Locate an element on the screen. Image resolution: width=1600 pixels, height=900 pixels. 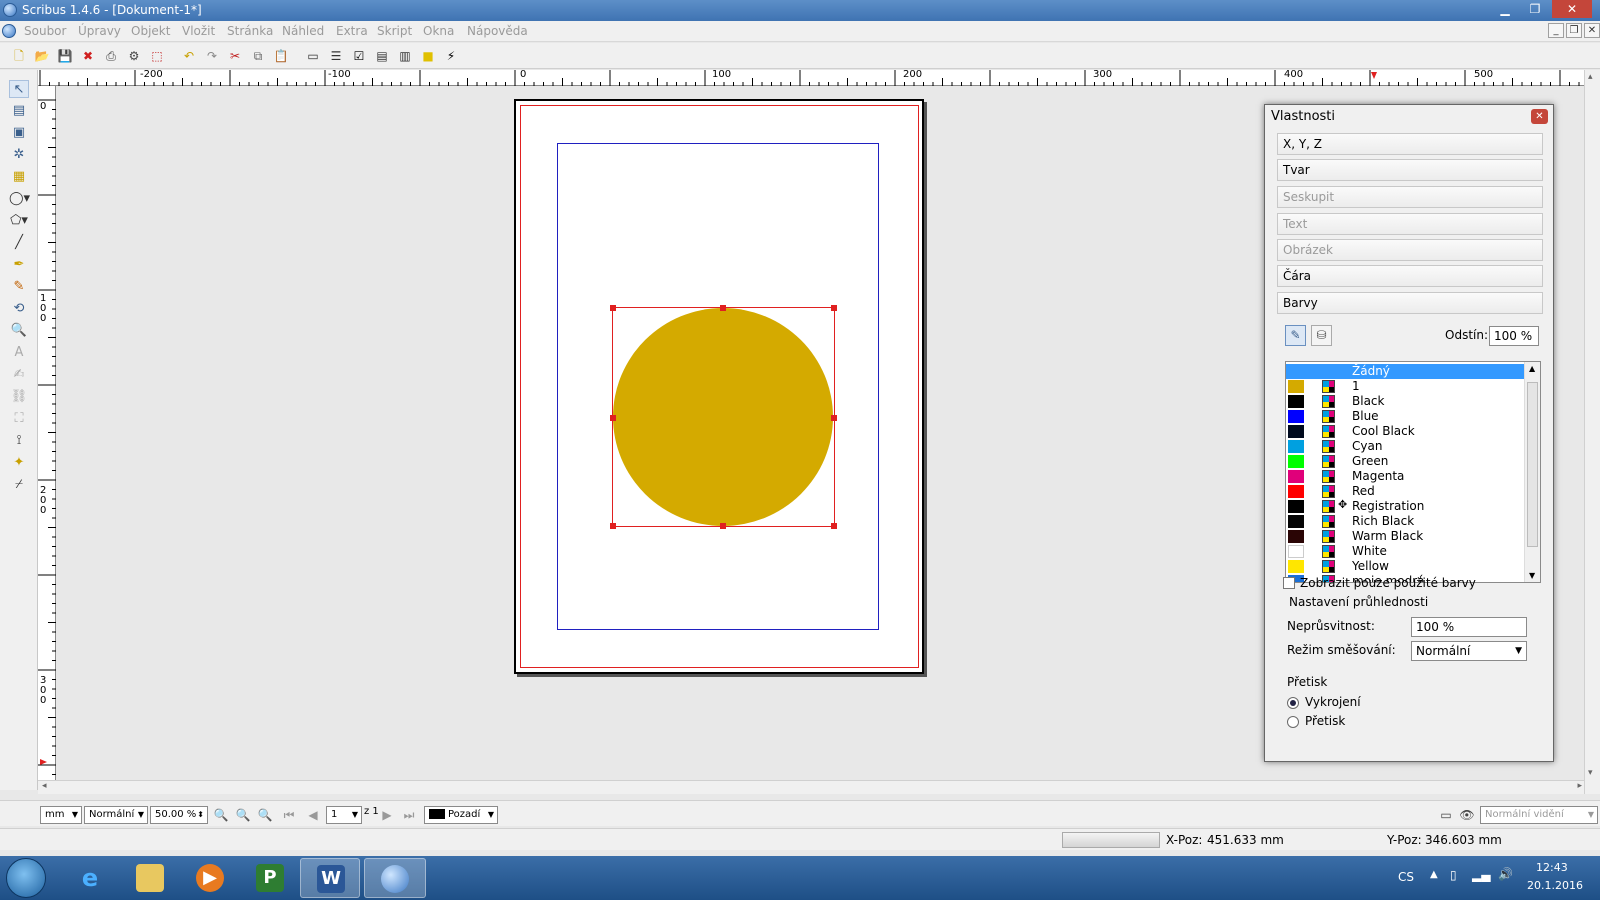
section-text: Text is located at coordinates (1410, 224).